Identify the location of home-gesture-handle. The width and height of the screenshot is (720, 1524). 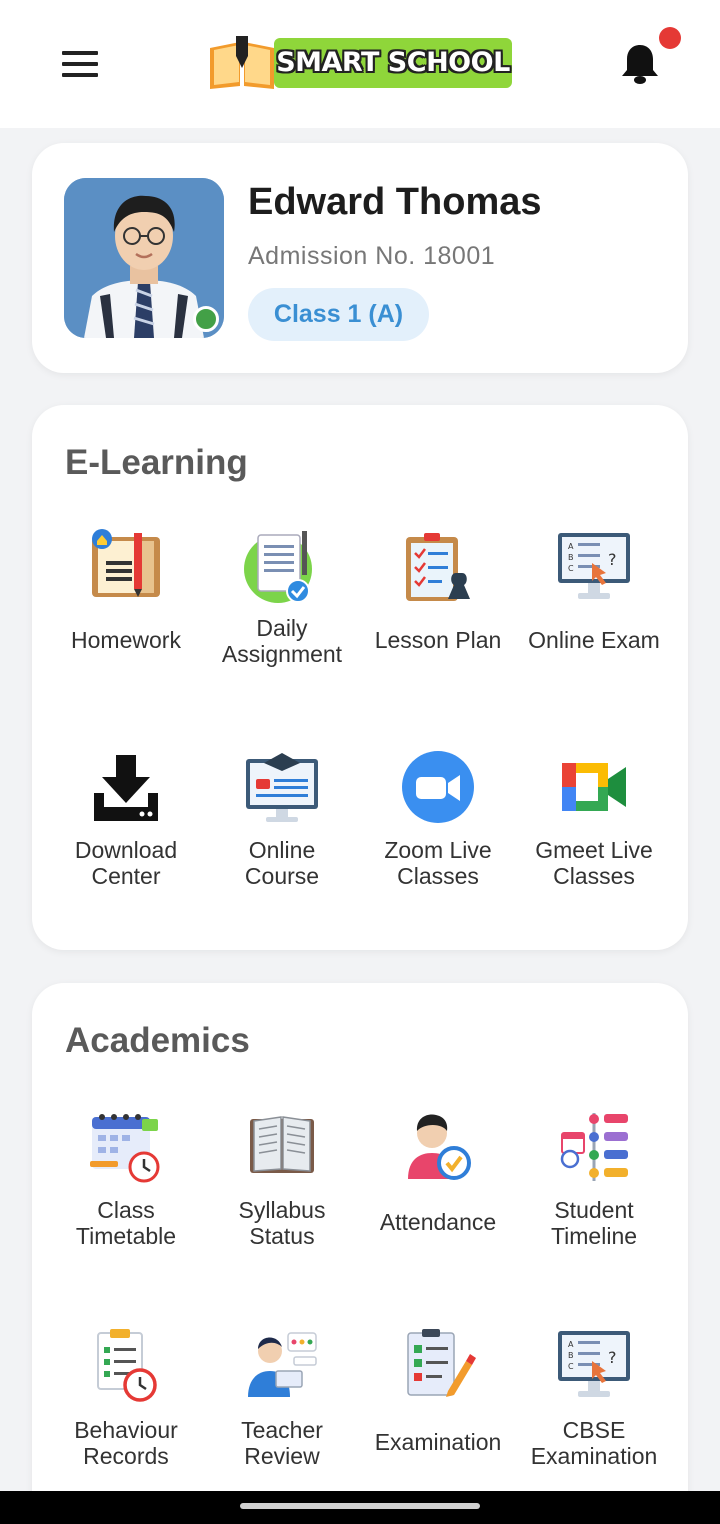
(360, 1506).